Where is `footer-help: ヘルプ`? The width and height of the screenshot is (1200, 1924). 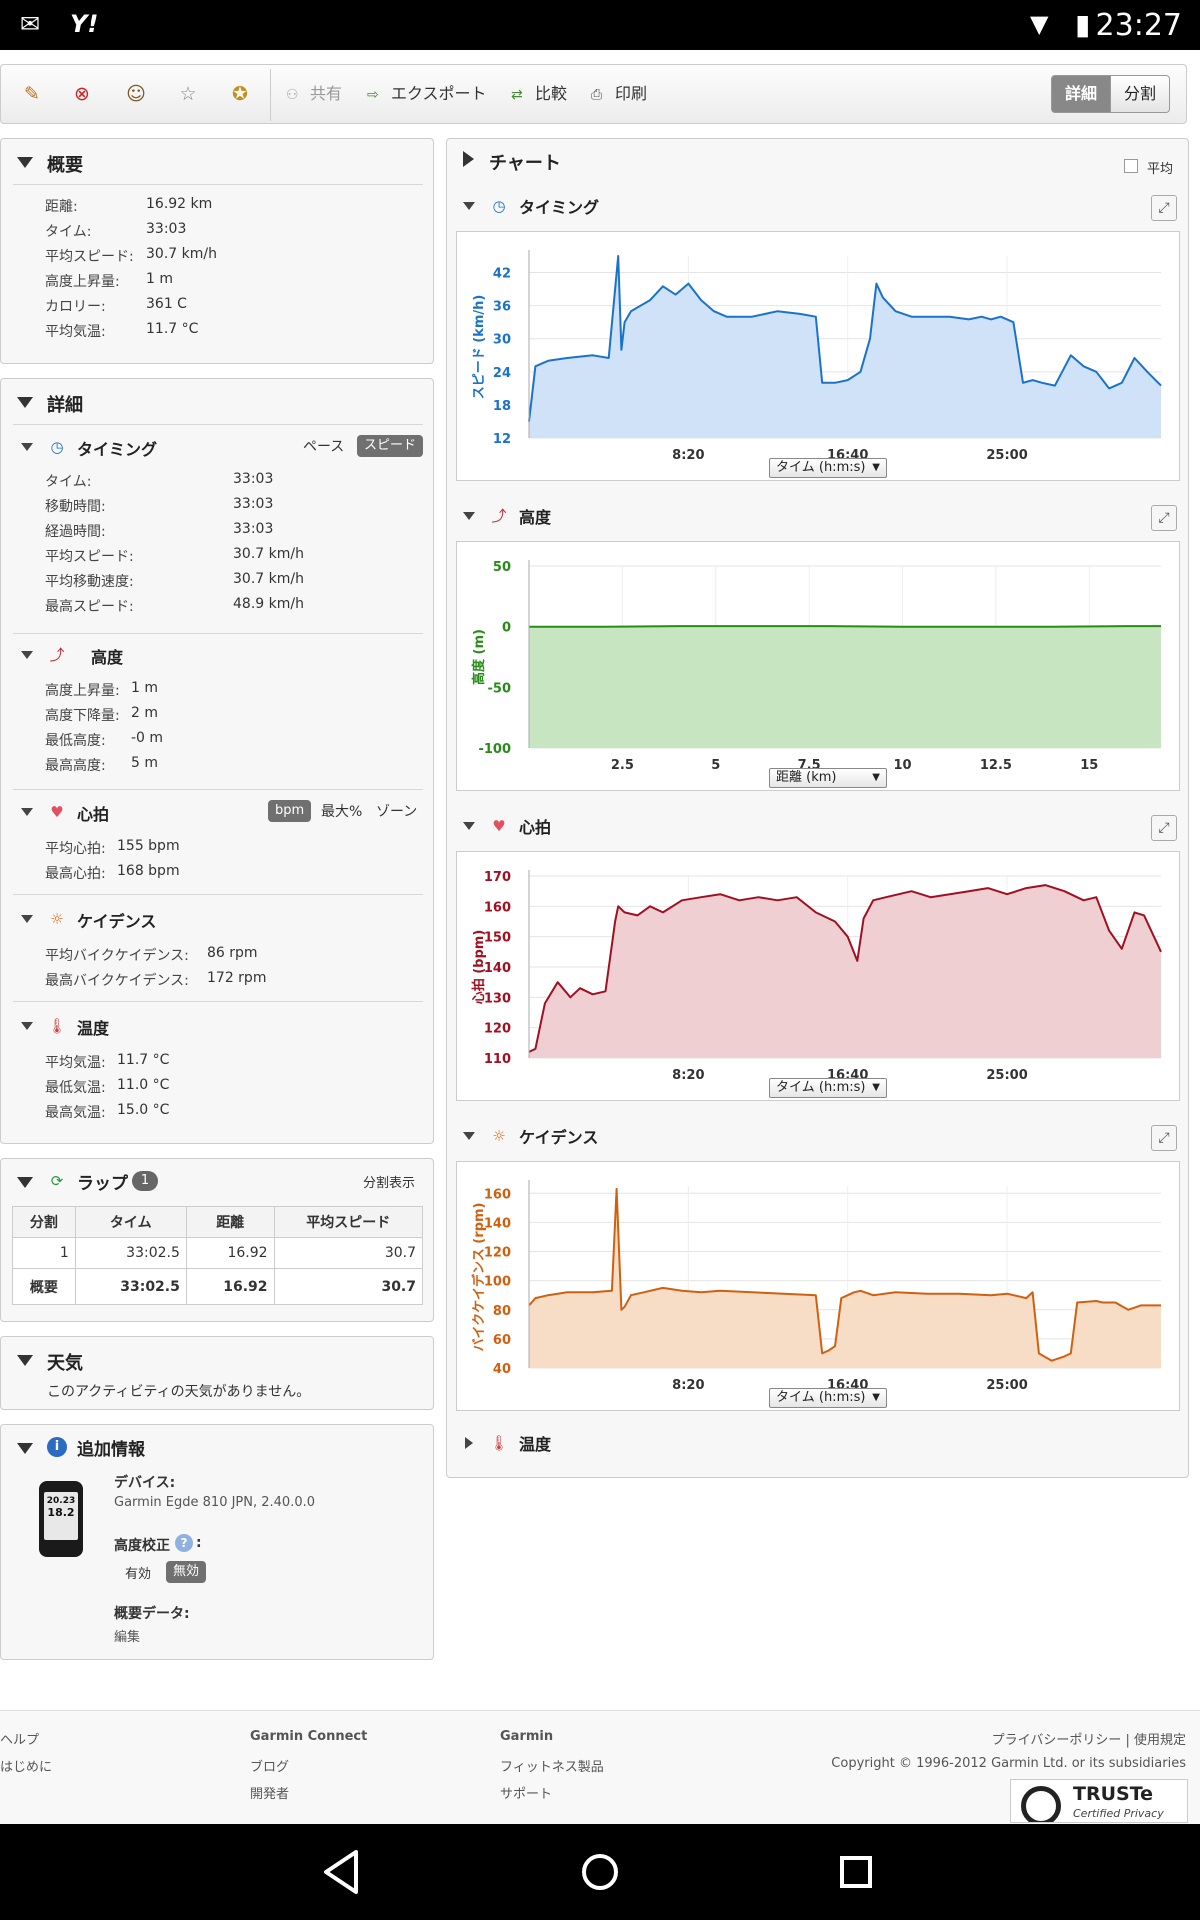
footer-help: ヘルプ is located at coordinates (19, 1738).